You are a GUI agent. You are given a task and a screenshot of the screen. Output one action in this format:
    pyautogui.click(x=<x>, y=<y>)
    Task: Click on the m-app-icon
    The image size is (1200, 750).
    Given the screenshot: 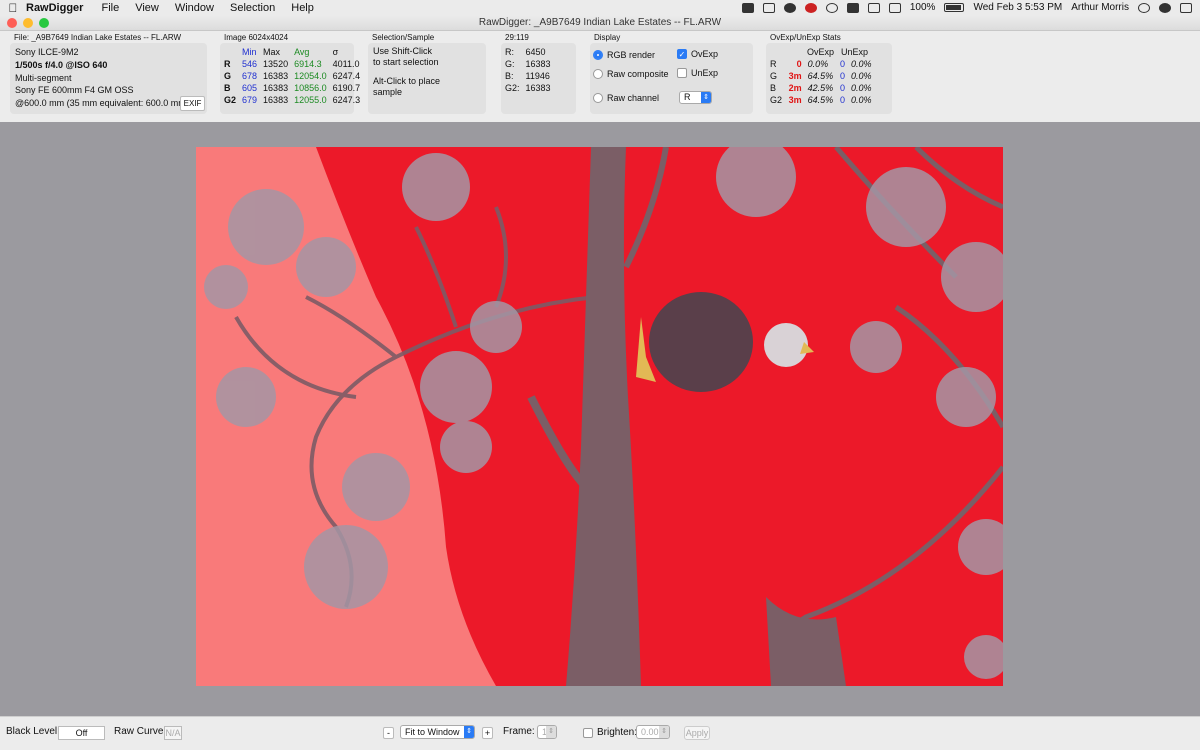 What is the action you would take?
    pyautogui.click(x=852, y=7)
    